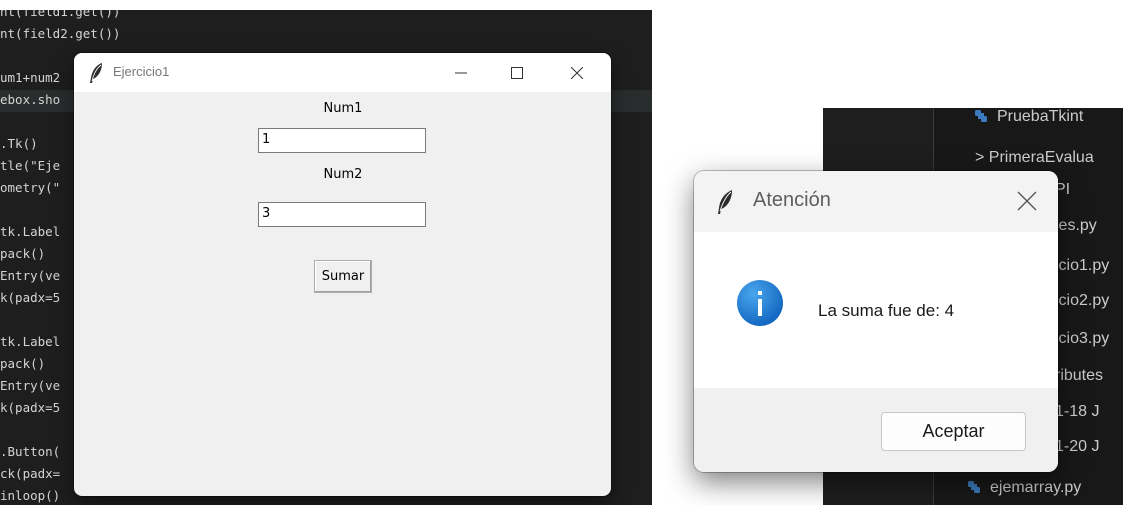 Image resolution: width=1123 pixels, height=505 pixels. Describe the element at coordinates (1077, 412) in the screenshot. I see `explorer-item: 1-18 J` at that location.